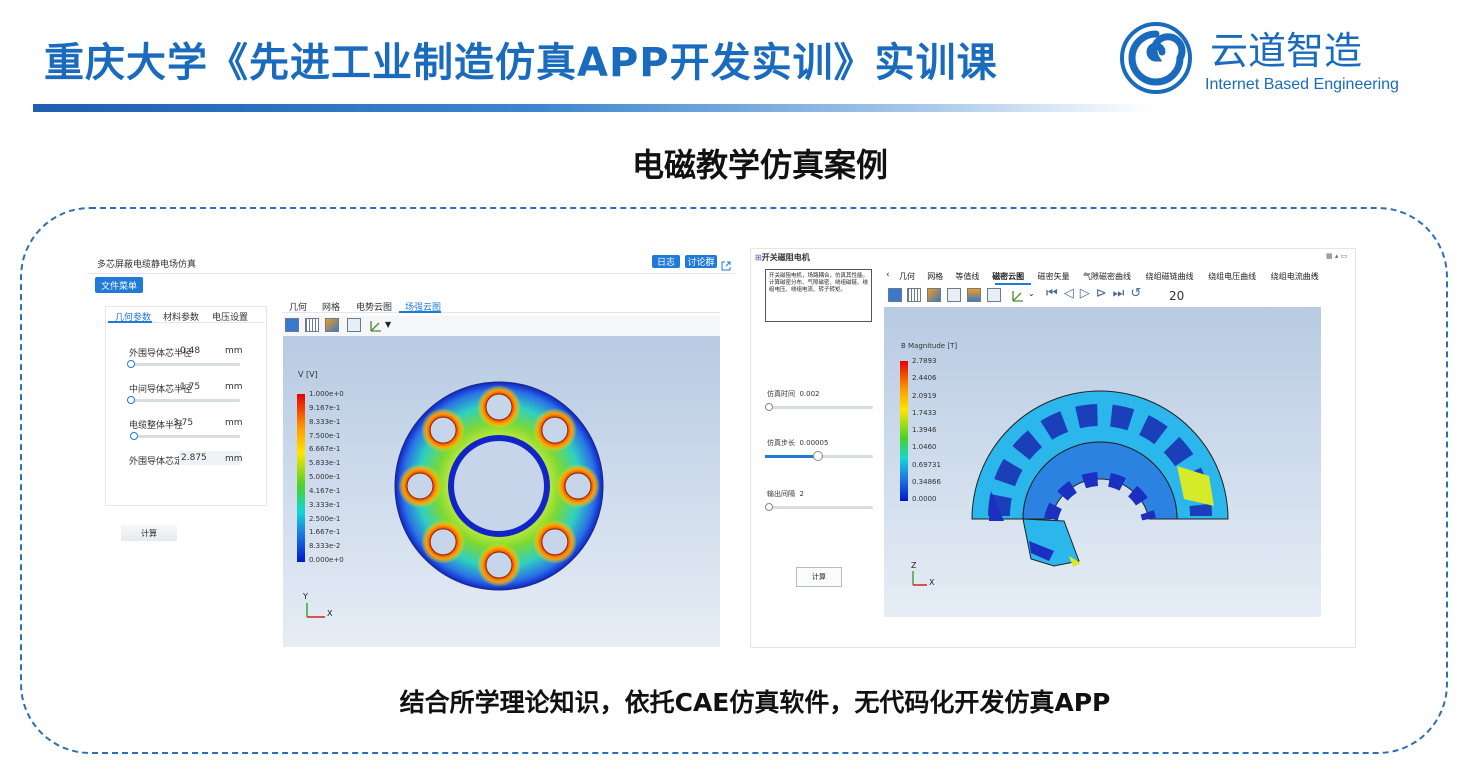 The width and height of the screenshot is (1476, 775). Describe the element at coordinates (1295, 276) in the screenshot. I see `view-tab: 绕组电流曲线` at that location.